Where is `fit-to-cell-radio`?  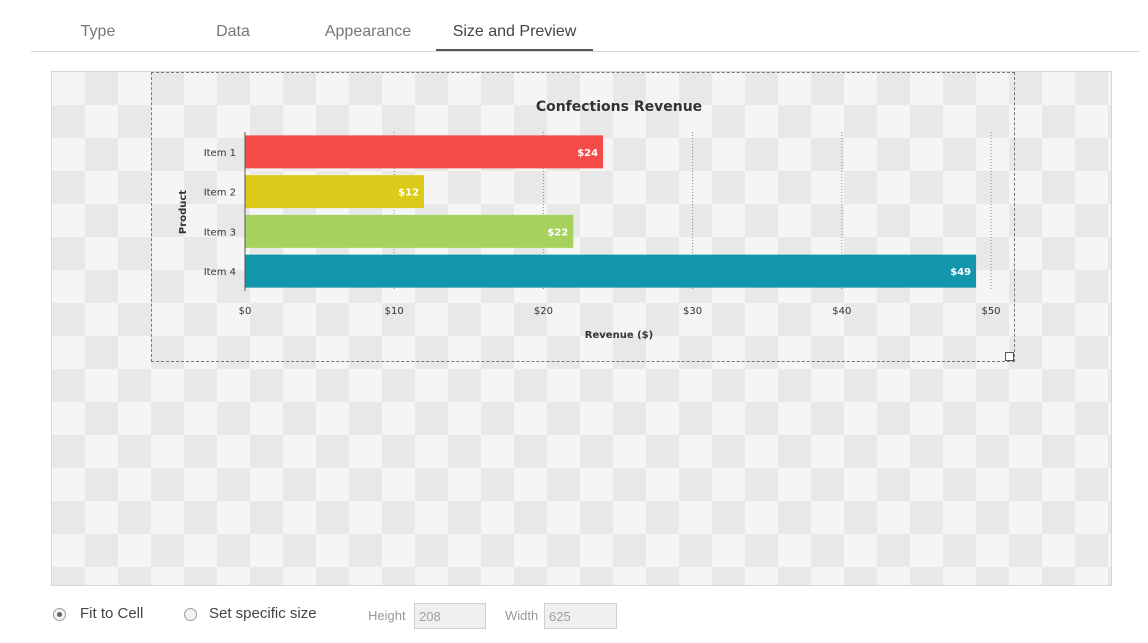 fit-to-cell-radio is located at coordinates (59, 614).